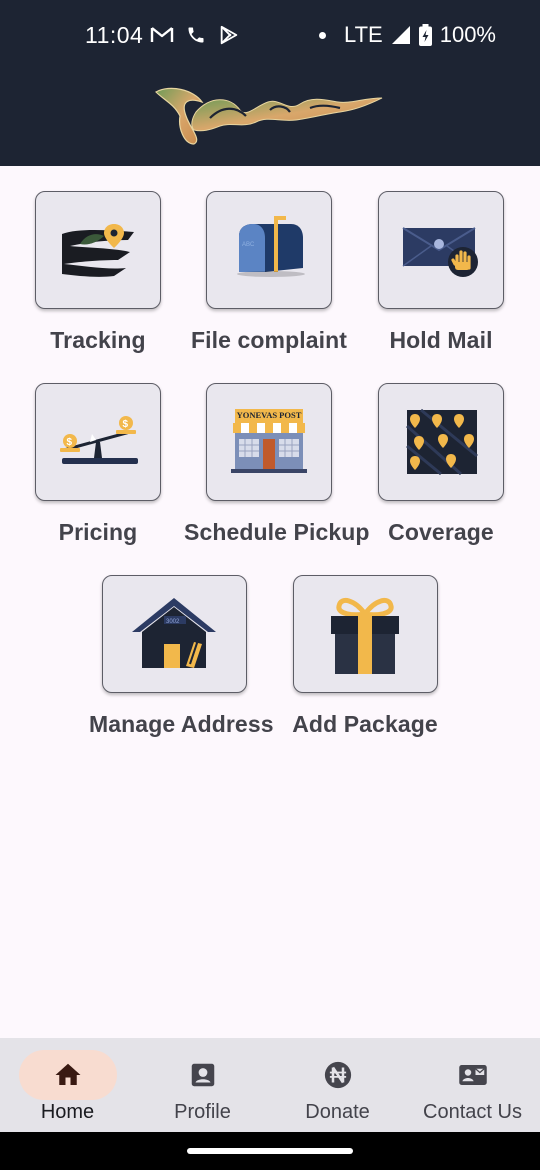  What do you see at coordinates (202, 1112) in the screenshot?
I see `nav-label-profile: Profile` at bounding box center [202, 1112].